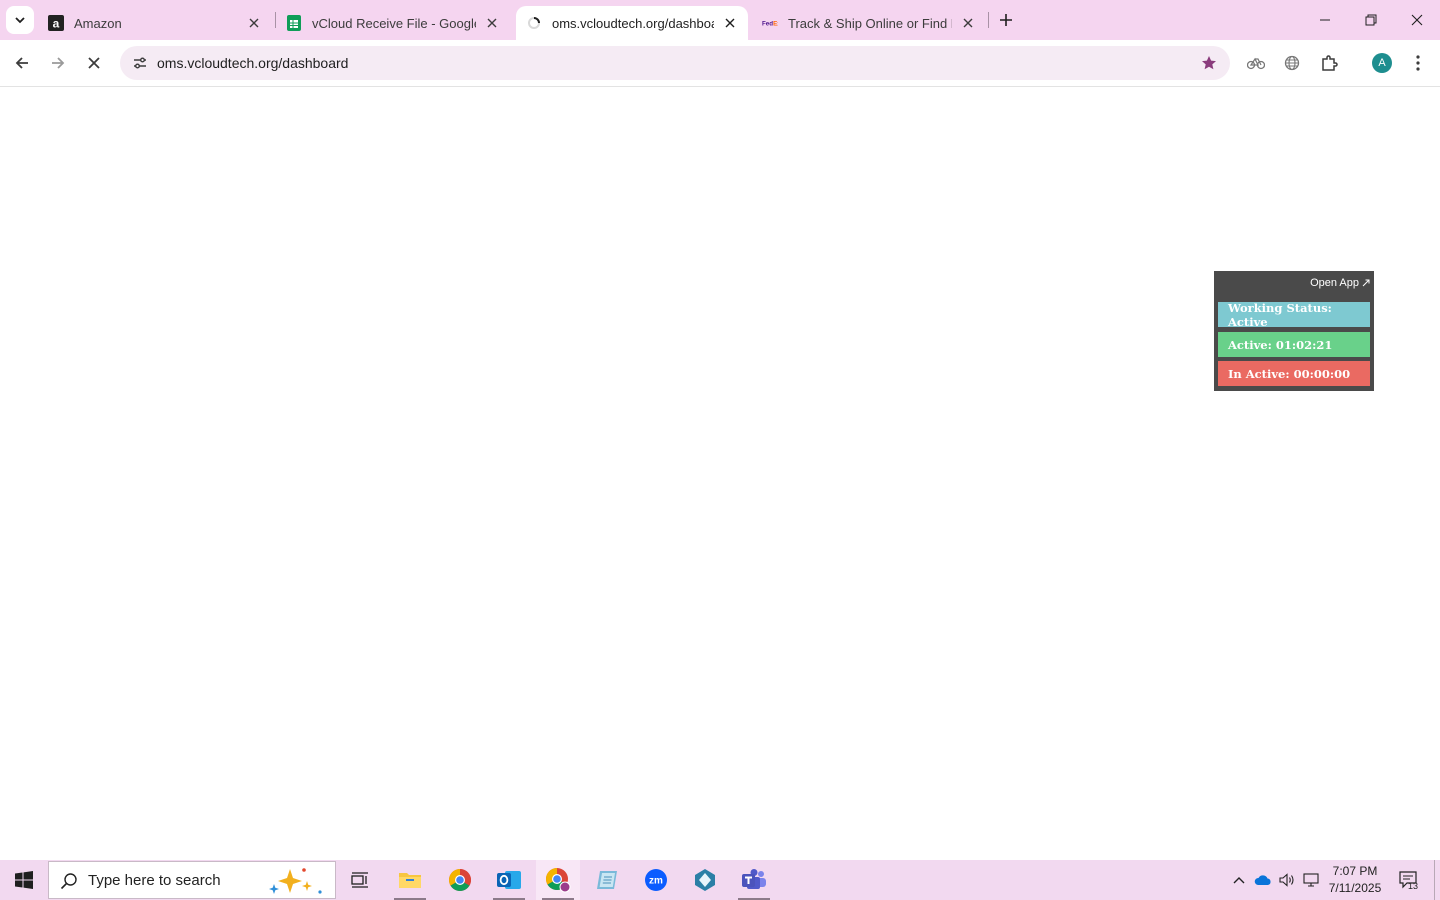 The height and width of the screenshot is (900, 1440). What do you see at coordinates (1280, 344) in the screenshot?
I see `active-time-text: Active: 01:02:21` at bounding box center [1280, 344].